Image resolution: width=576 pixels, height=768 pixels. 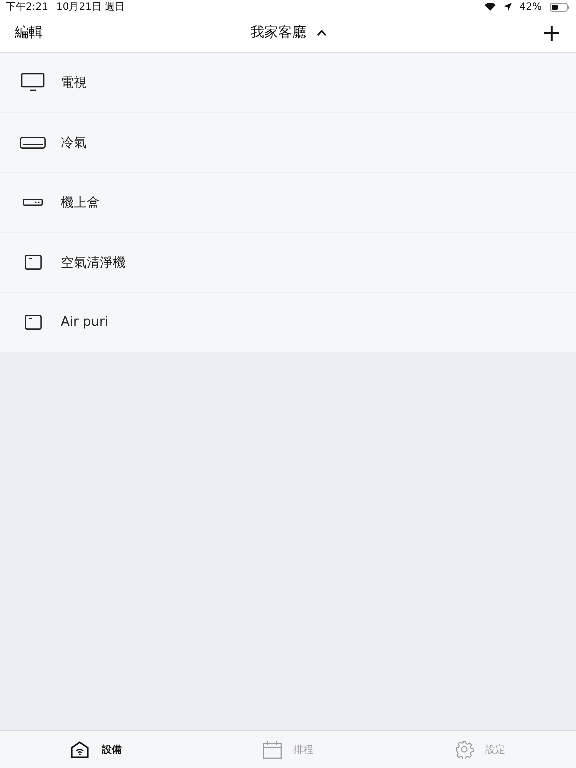 I want to click on home-wifi-icon, so click(x=80, y=749).